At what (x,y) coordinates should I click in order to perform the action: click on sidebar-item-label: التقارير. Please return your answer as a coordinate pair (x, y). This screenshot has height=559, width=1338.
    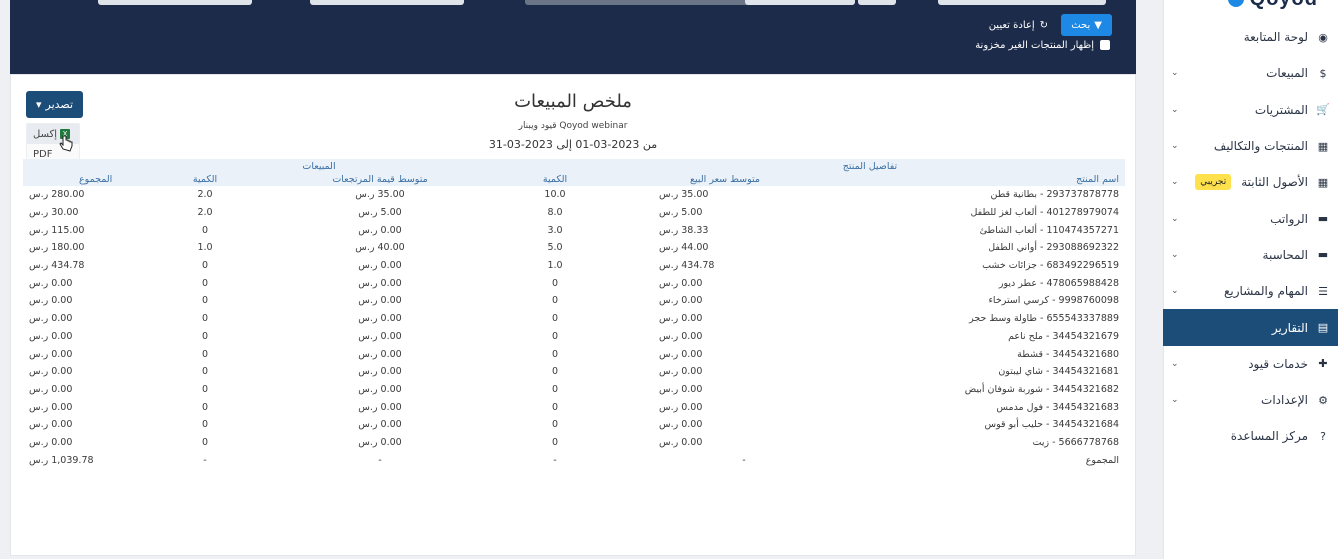
    Looking at the image, I should click on (1289, 327).